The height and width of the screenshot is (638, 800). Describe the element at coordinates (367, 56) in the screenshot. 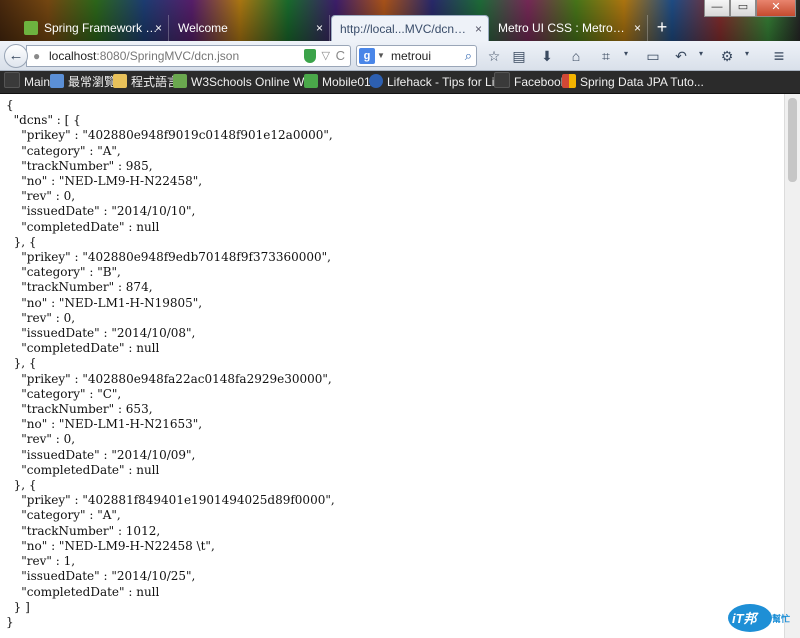

I see `google-icon: g` at that location.